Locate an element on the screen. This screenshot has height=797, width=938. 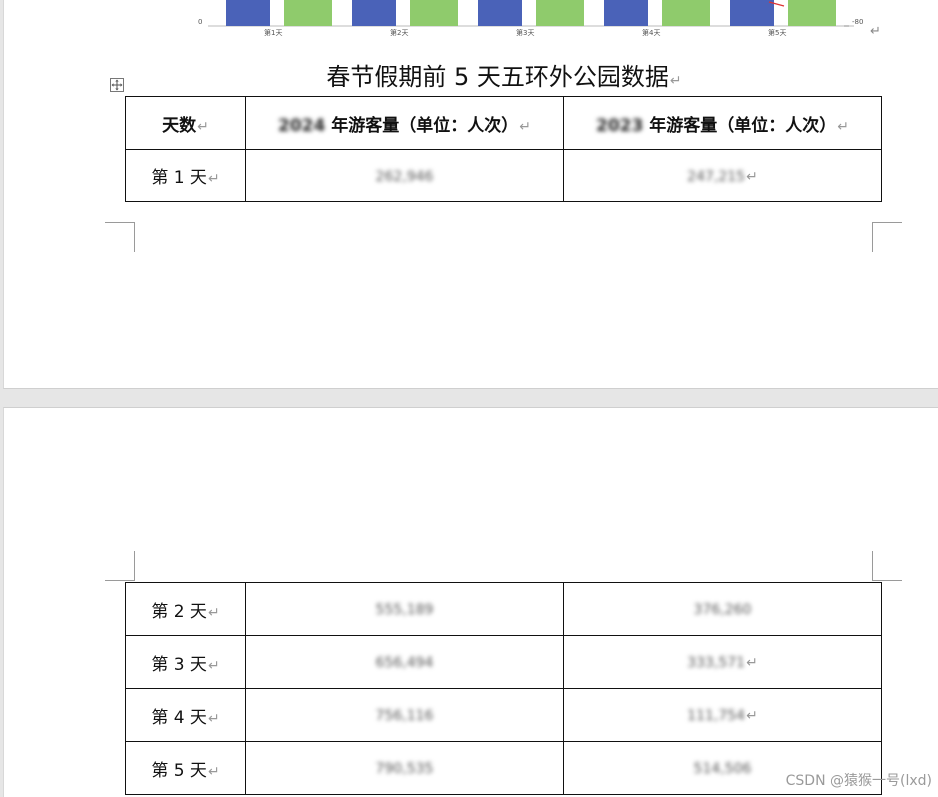
redacted-value: 376,260 is located at coordinates (722, 610).